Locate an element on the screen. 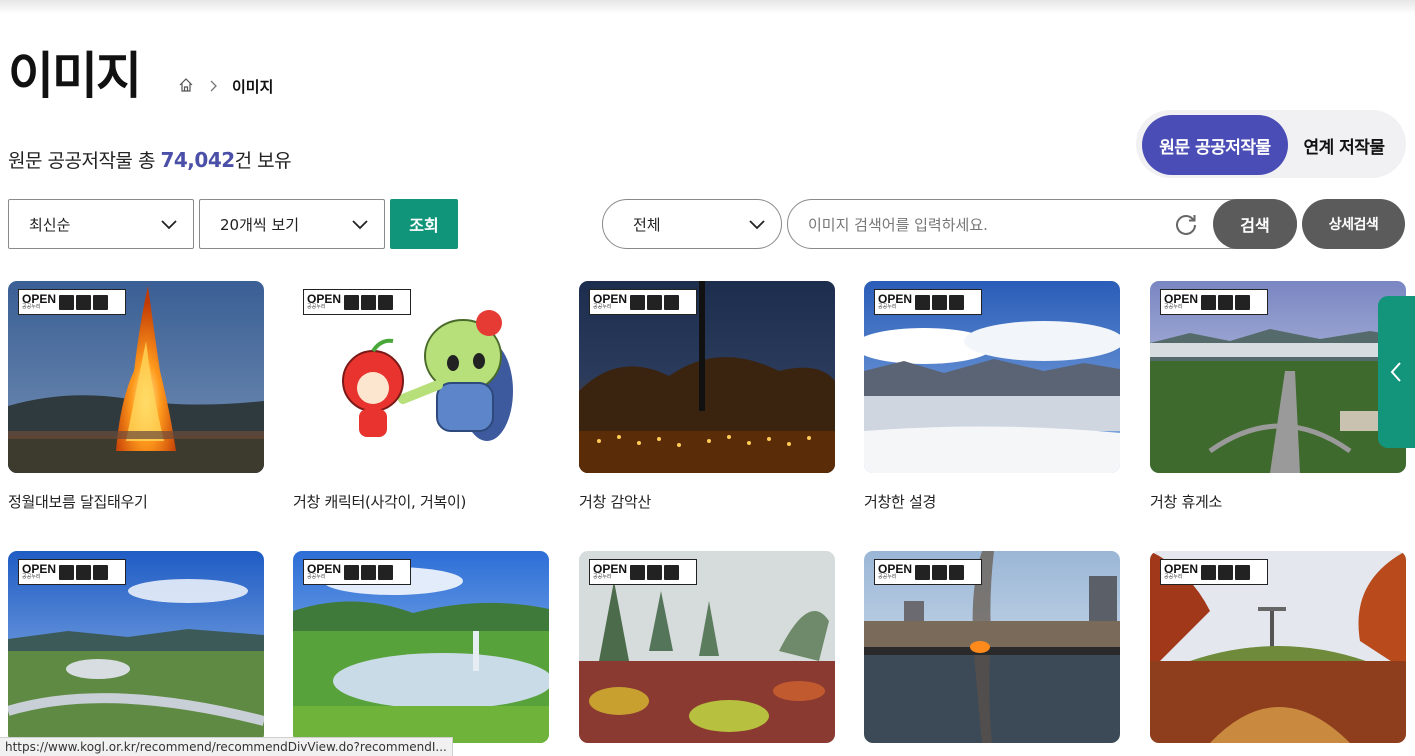  chevron-left-icon is located at coordinates (1395, 372).